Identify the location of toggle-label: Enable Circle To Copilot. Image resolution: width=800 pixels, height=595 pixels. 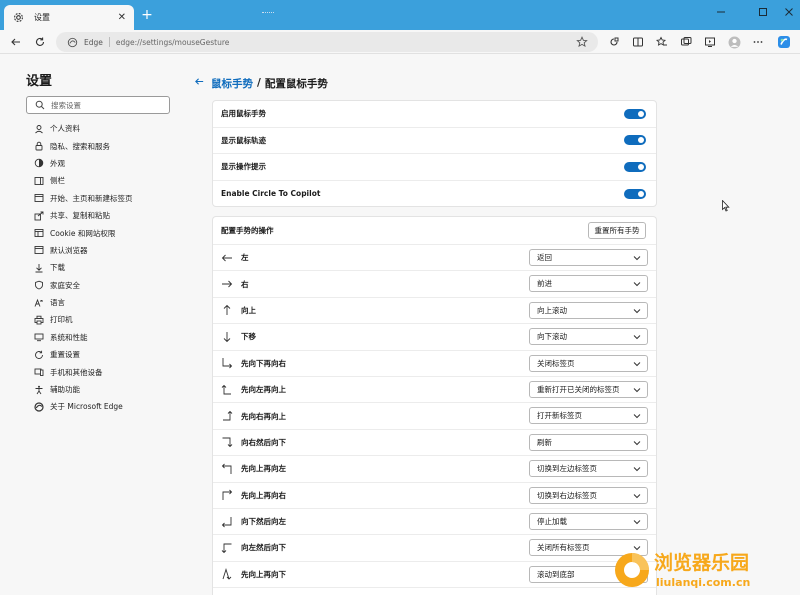
(271, 194).